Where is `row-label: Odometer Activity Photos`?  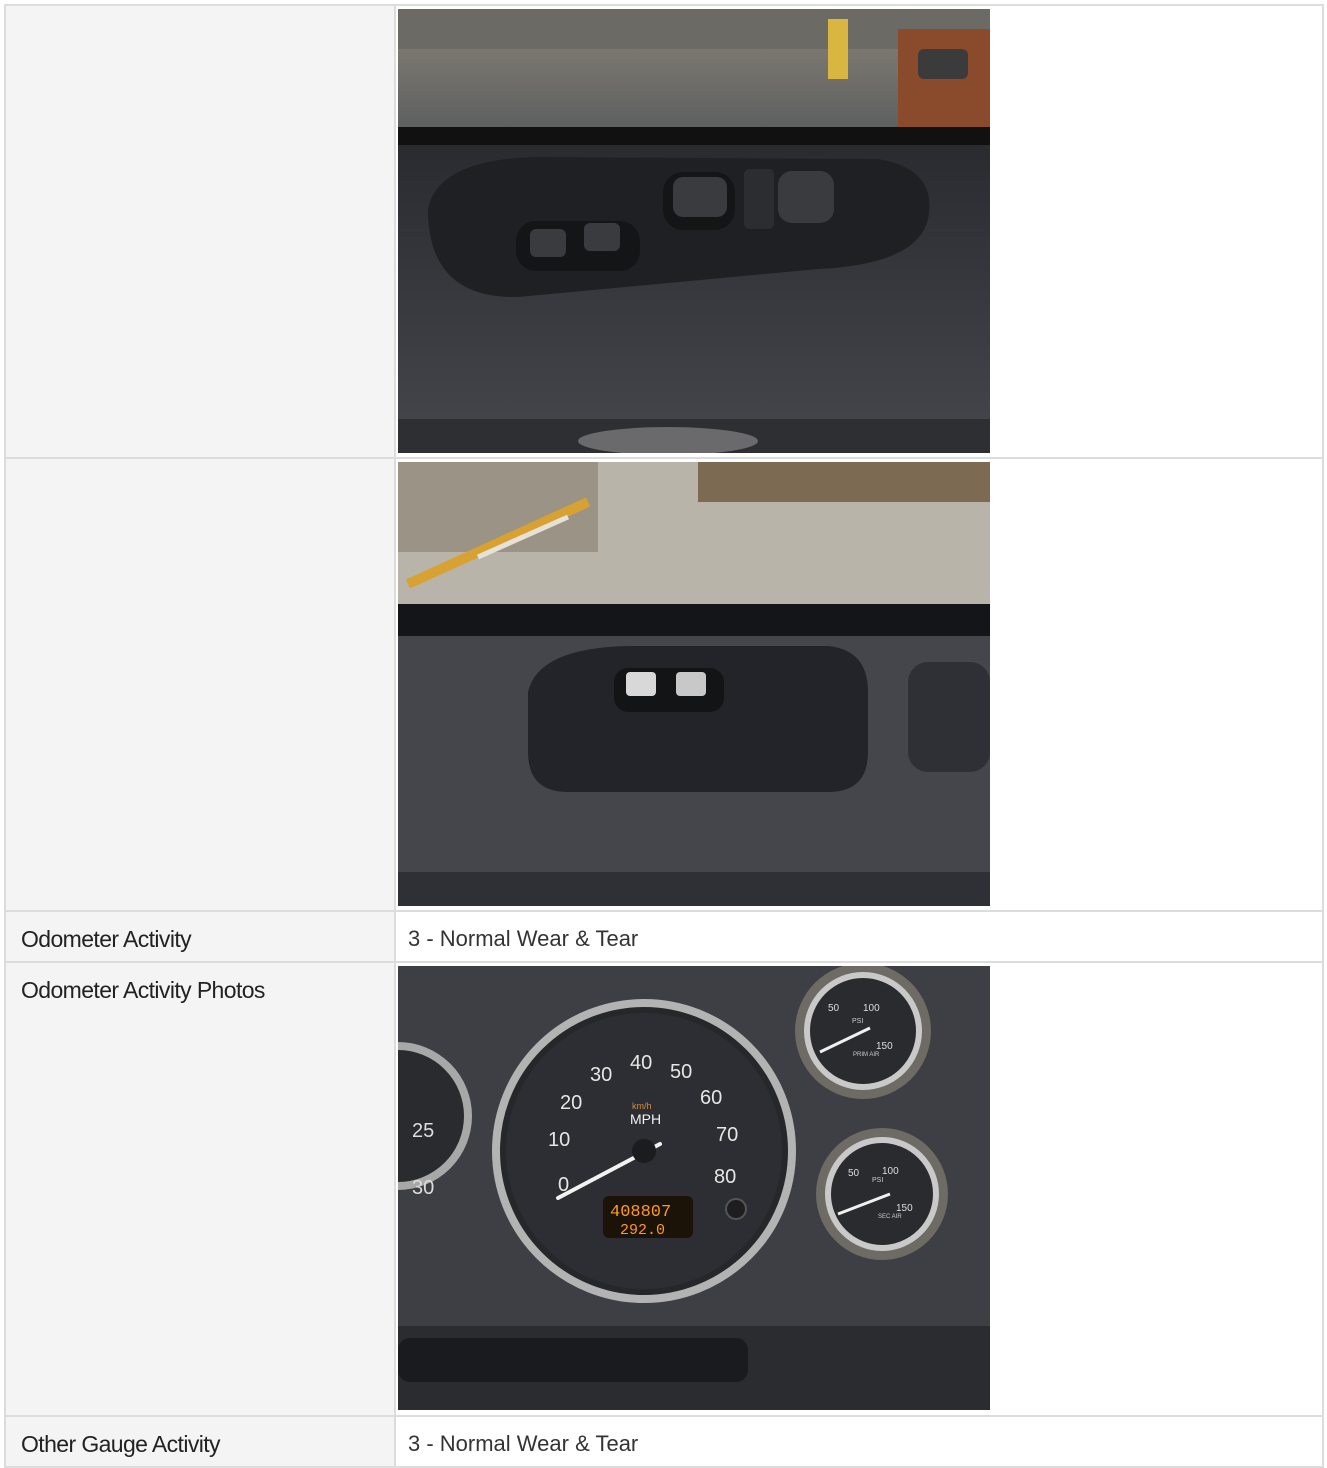
row-label: Odometer Activity Photos is located at coordinates (200, 1189).